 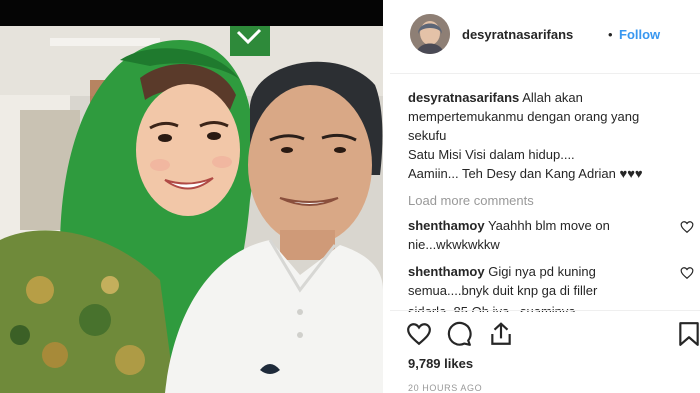 I want to click on post-header: desyratnasarifans • Follow, so click(x=545, y=37).